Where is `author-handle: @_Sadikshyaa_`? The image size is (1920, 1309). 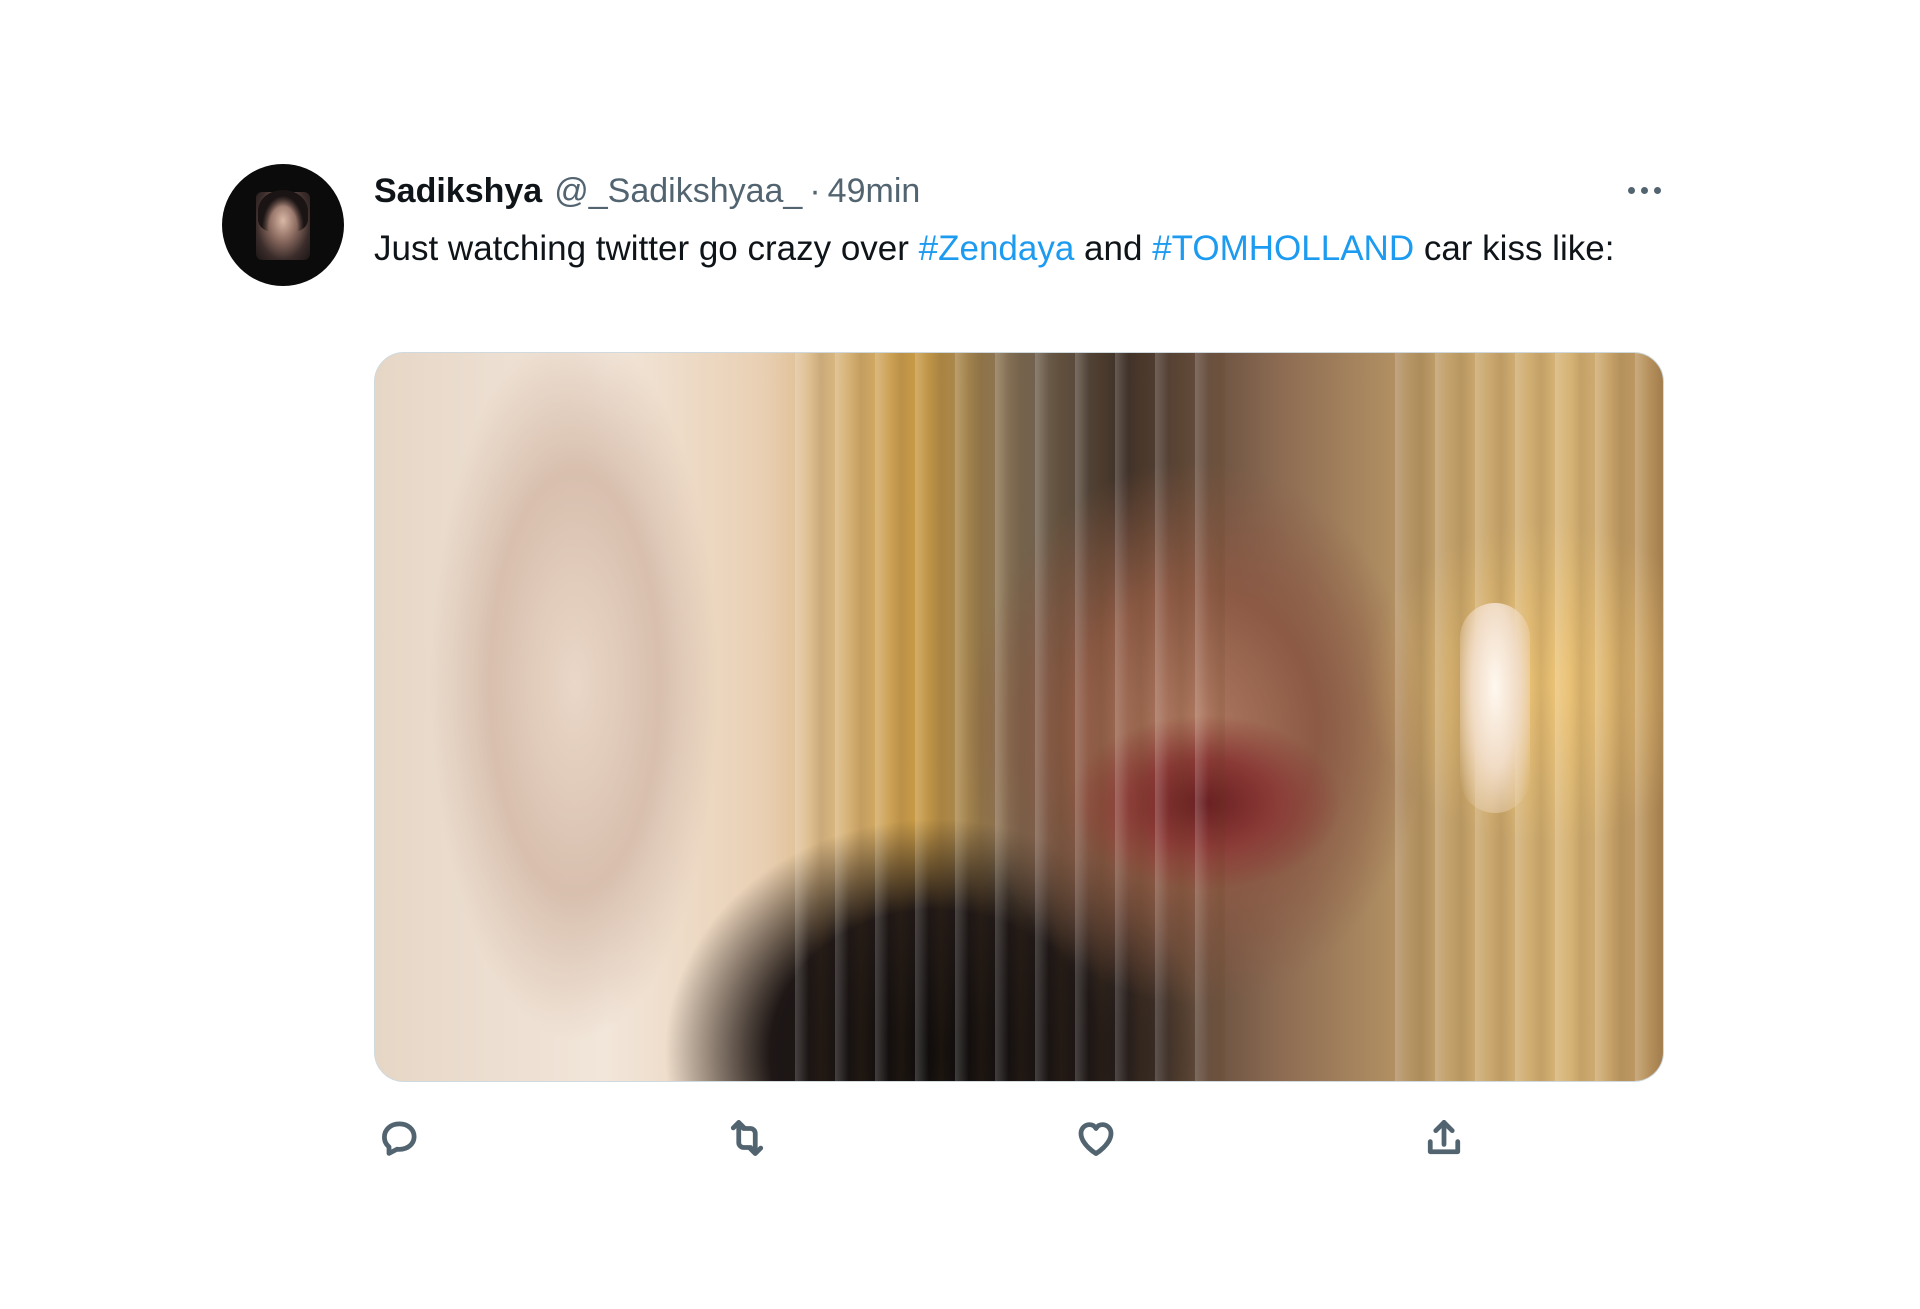 author-handle: @_Sadikshyaa_ is located at coordinates (678, 191).